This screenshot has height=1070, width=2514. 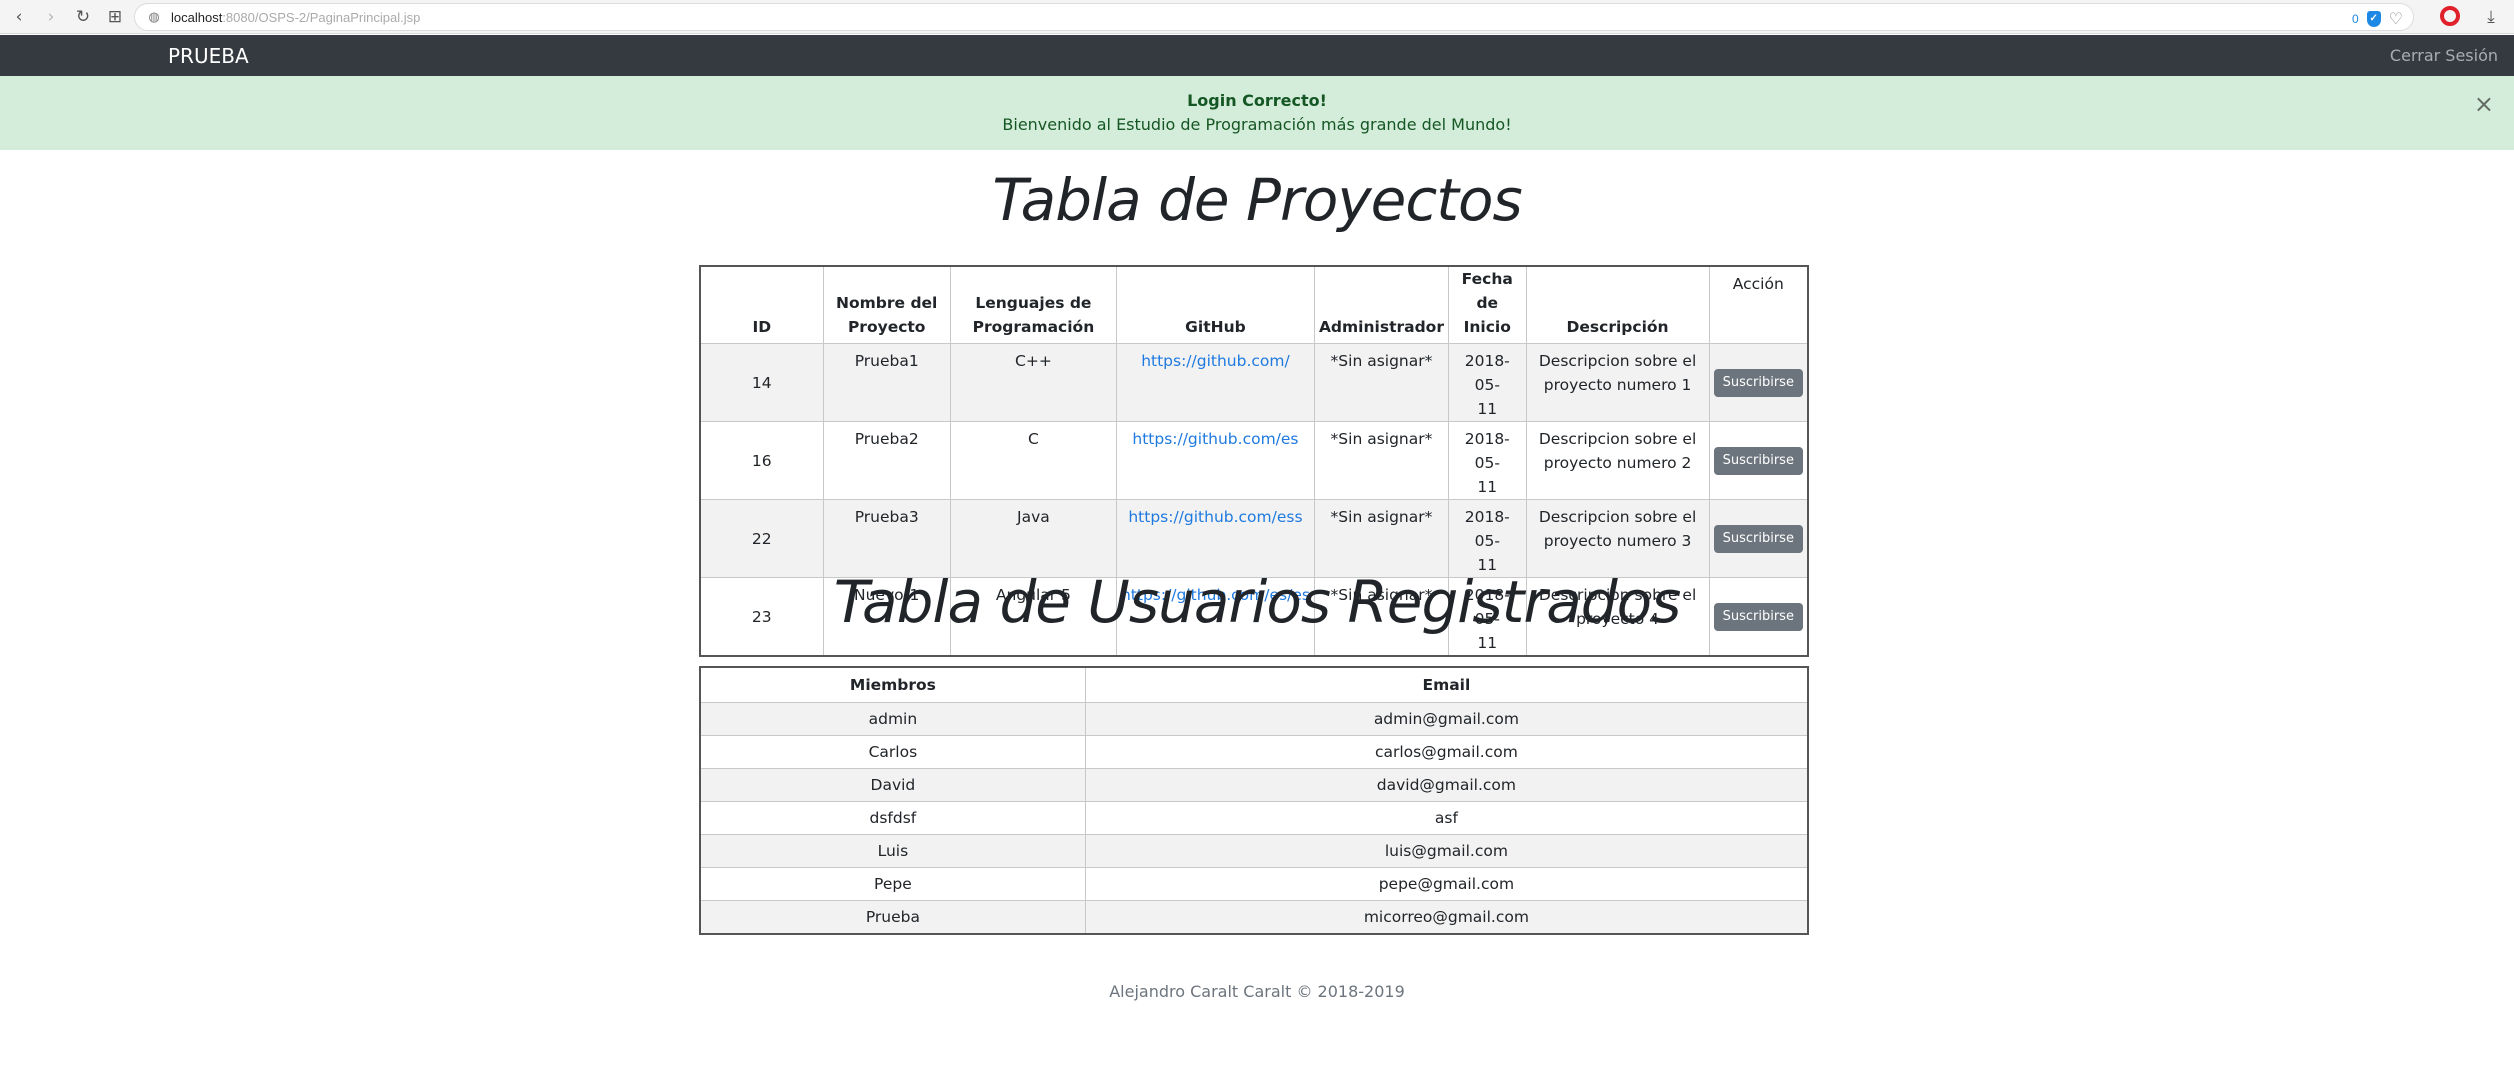 What do you see at coordinates (886, 538) in the screenshot?
I see `cell-name: Prueba3` at bounding box center [886, 538].